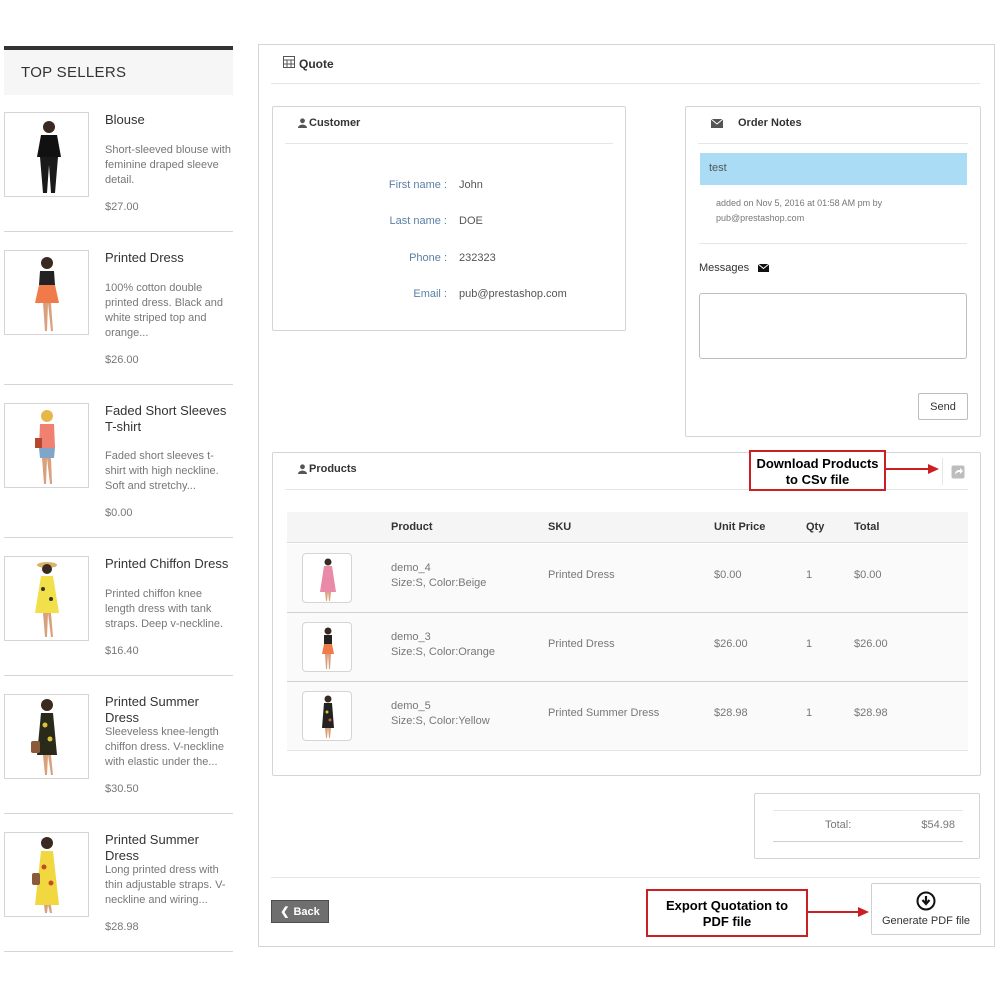 This screenshot has height=1000, width=1000. What do you see at coordinates (122, 651) in the screenshot?
I see `product-price: $16.40` at bounding box center [122, 651].